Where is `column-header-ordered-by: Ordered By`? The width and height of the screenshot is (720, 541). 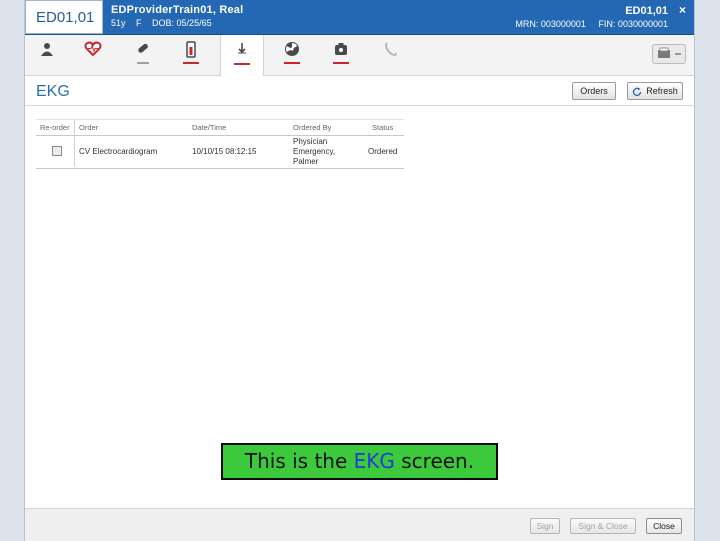
column-header-ordered-by: Ordered By is located at coordinates (312, 127).